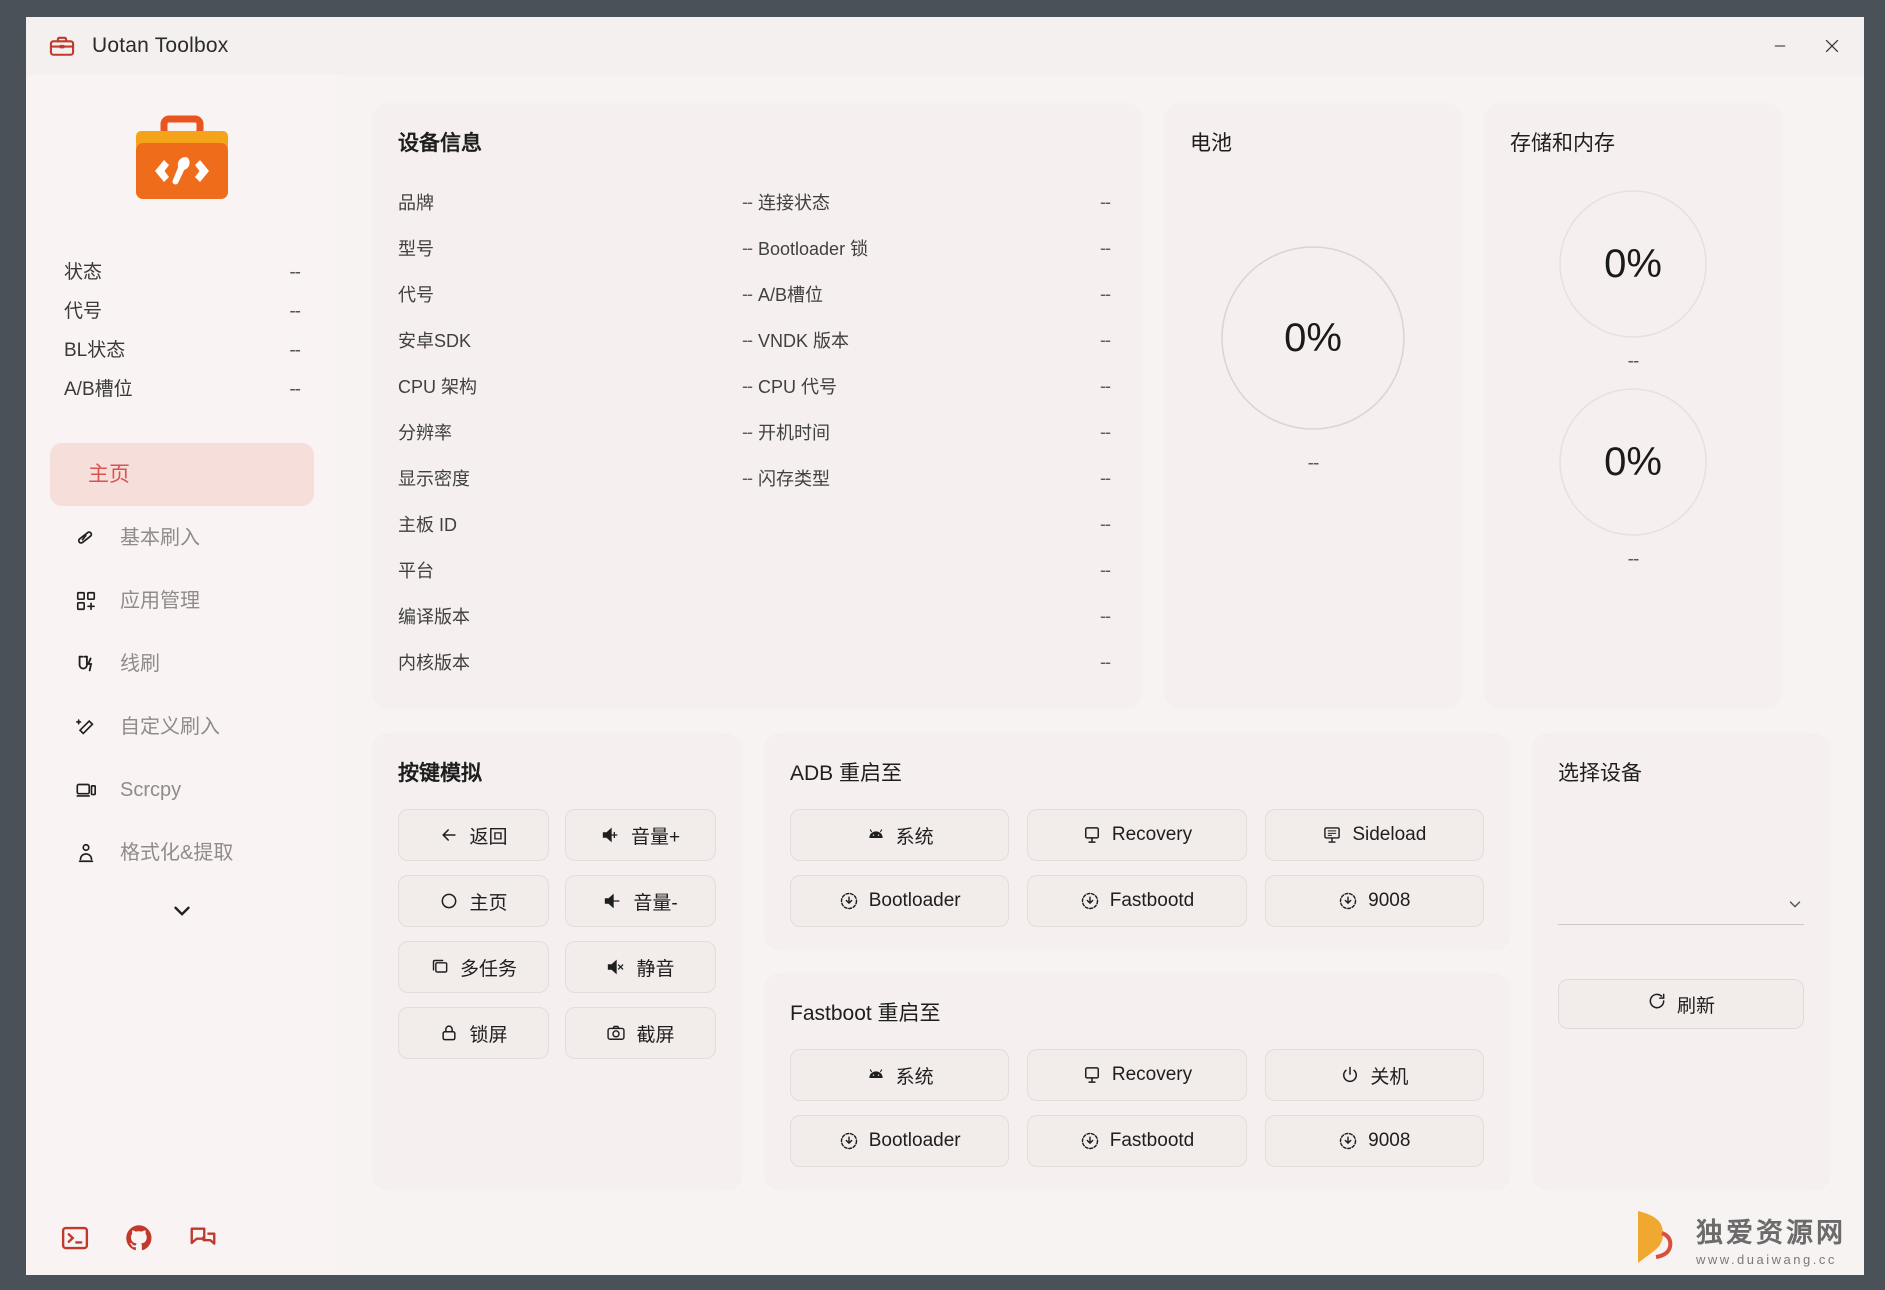  What do you see at coordinates (416, 571) in the screenshot?
I see `info-label: 平台` at bounding box center [416, 571].